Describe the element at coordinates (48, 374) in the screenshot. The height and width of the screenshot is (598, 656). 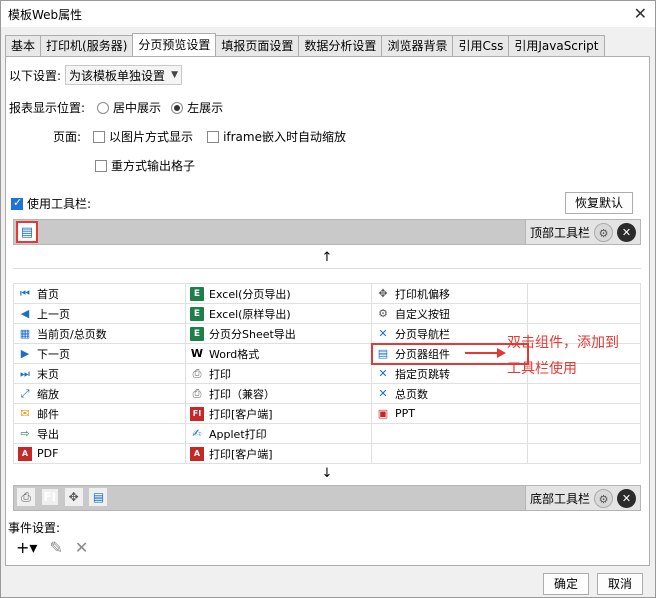
I see `btn-last: 末页` at that location.